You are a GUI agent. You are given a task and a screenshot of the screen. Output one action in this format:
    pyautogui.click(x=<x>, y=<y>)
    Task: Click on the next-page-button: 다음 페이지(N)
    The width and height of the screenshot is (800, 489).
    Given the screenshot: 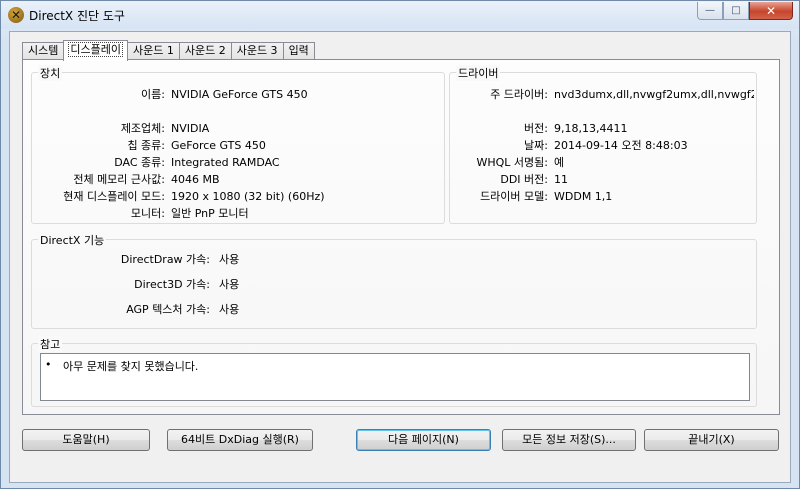 What is the action you would take?
    pyautogui.click(x=423, y=440)
    